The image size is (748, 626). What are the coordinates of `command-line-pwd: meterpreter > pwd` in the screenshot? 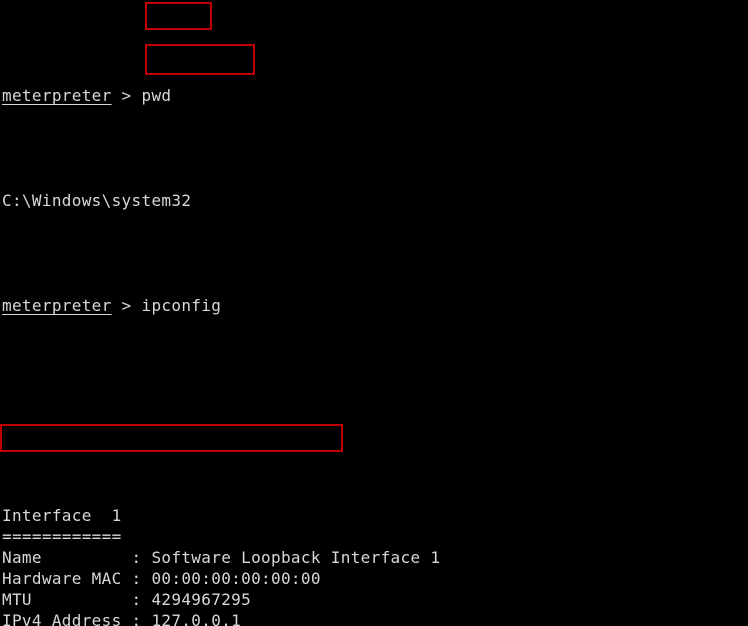 It's located at (271, 95).